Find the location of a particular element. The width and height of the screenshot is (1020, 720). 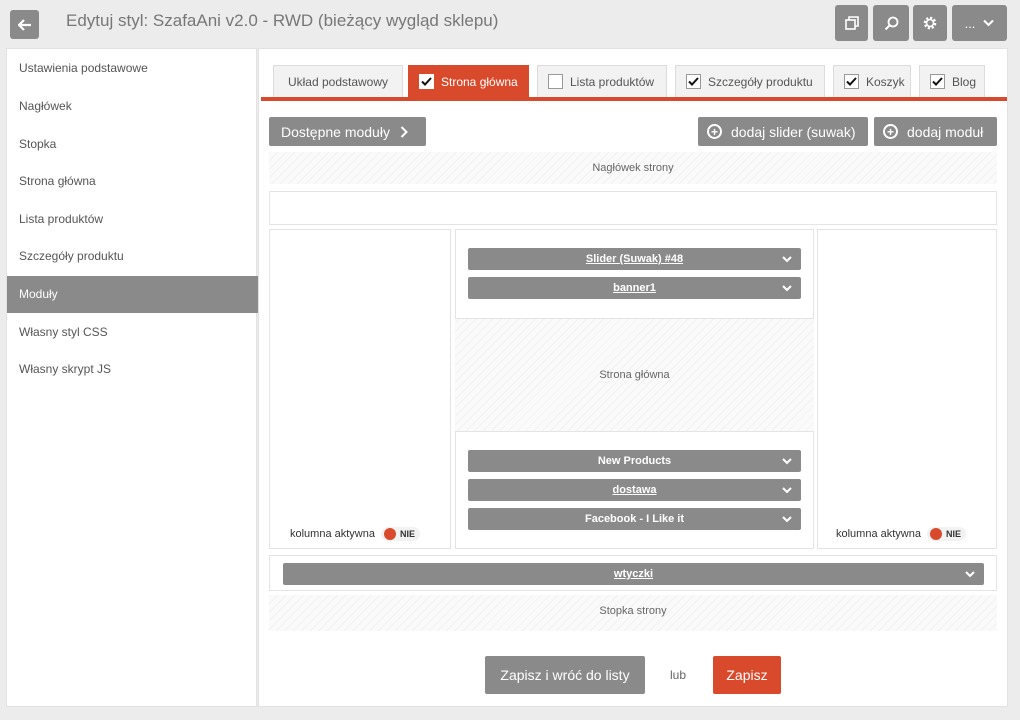

tab-label: Układ podstawowy is located at coordinates (338, 81).